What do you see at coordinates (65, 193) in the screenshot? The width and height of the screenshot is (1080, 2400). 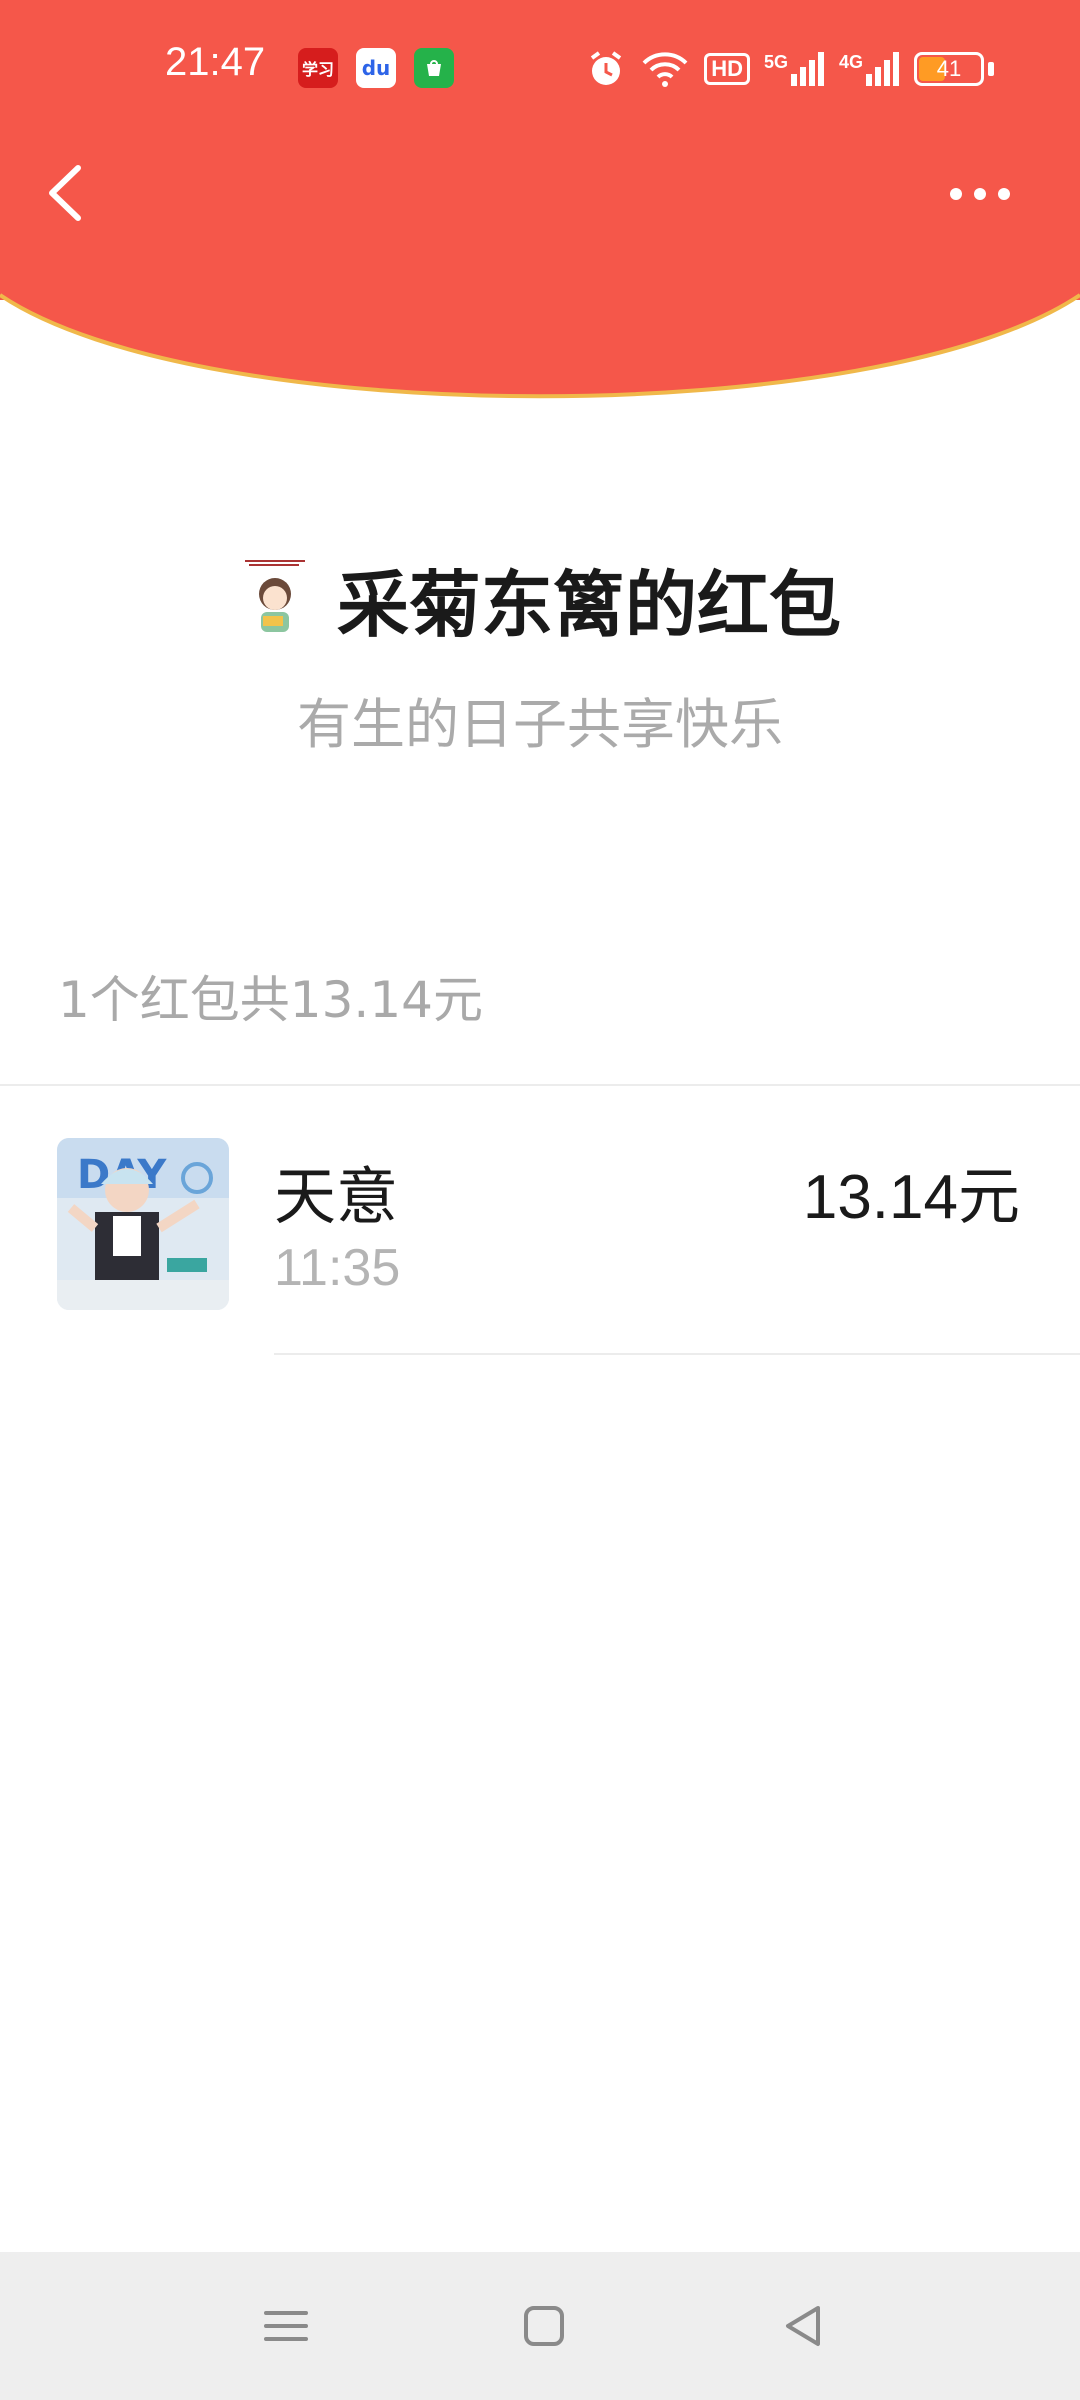 I see `chevron-left-icon` at bounding box center [65, 193].